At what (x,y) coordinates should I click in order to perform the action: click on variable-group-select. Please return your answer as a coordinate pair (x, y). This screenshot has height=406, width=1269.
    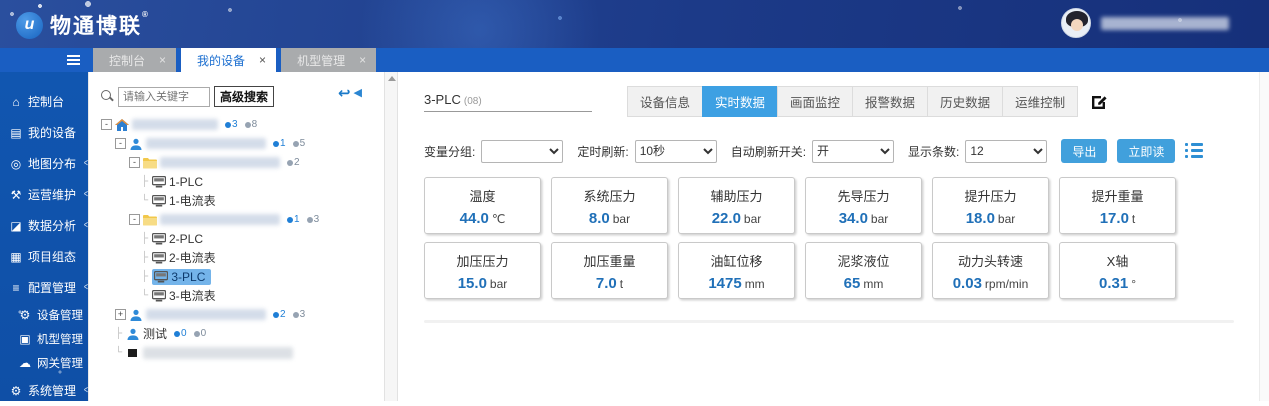
    Looking at the image, I should click on (522, 151).